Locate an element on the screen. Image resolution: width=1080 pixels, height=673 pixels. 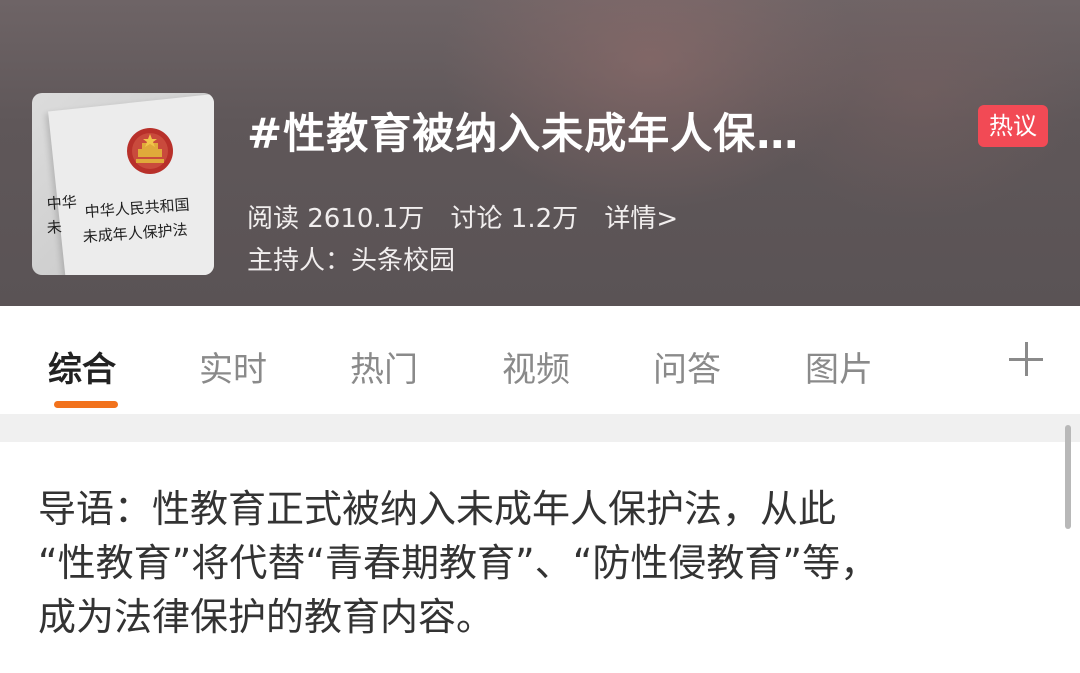
topic-stats: 阅读 2610.1万 讨论 1.2万 详情> is located at coordinates (471, 216).